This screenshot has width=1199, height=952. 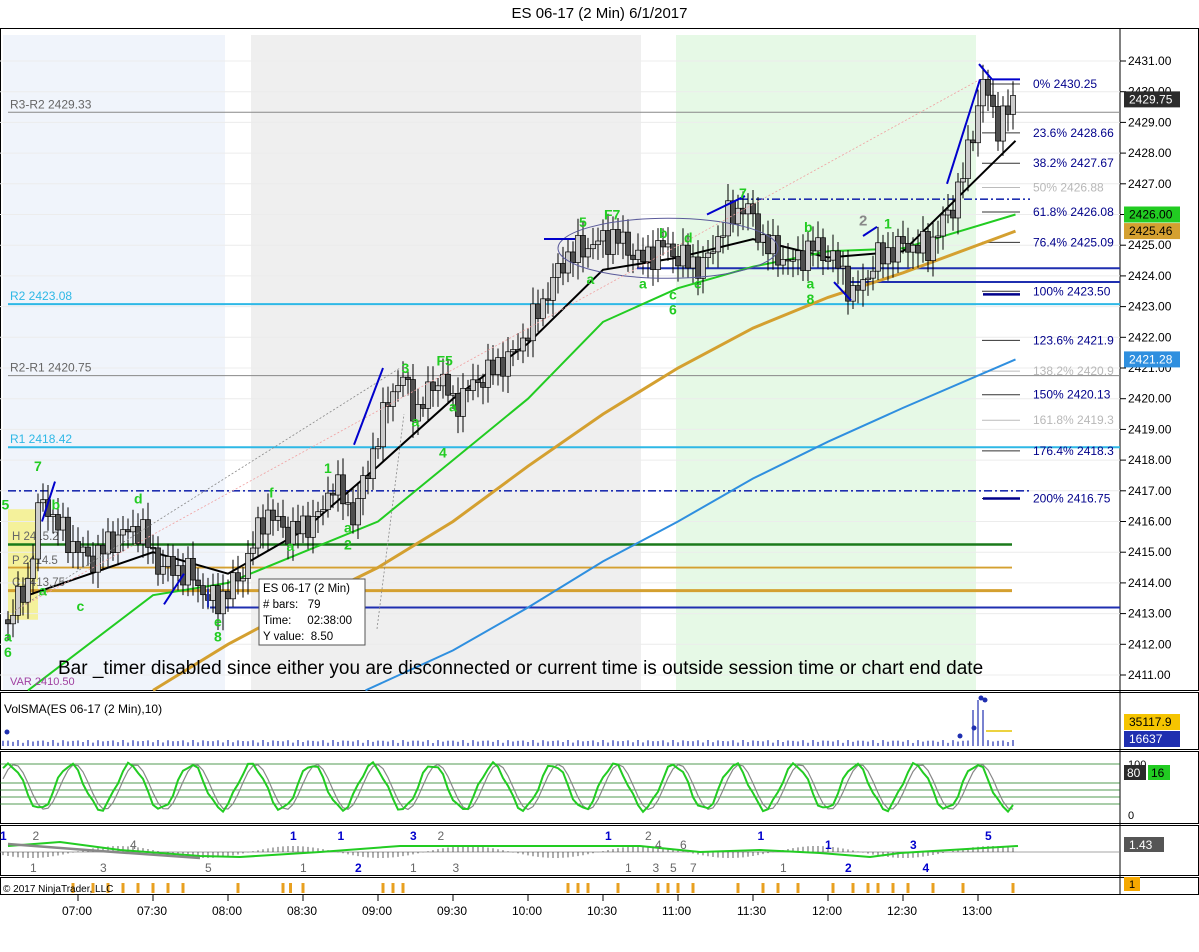 What do you see at coordinates (456, 868) in the screenshot?
I see `count-label: 3` at bounding box center [456, 868].